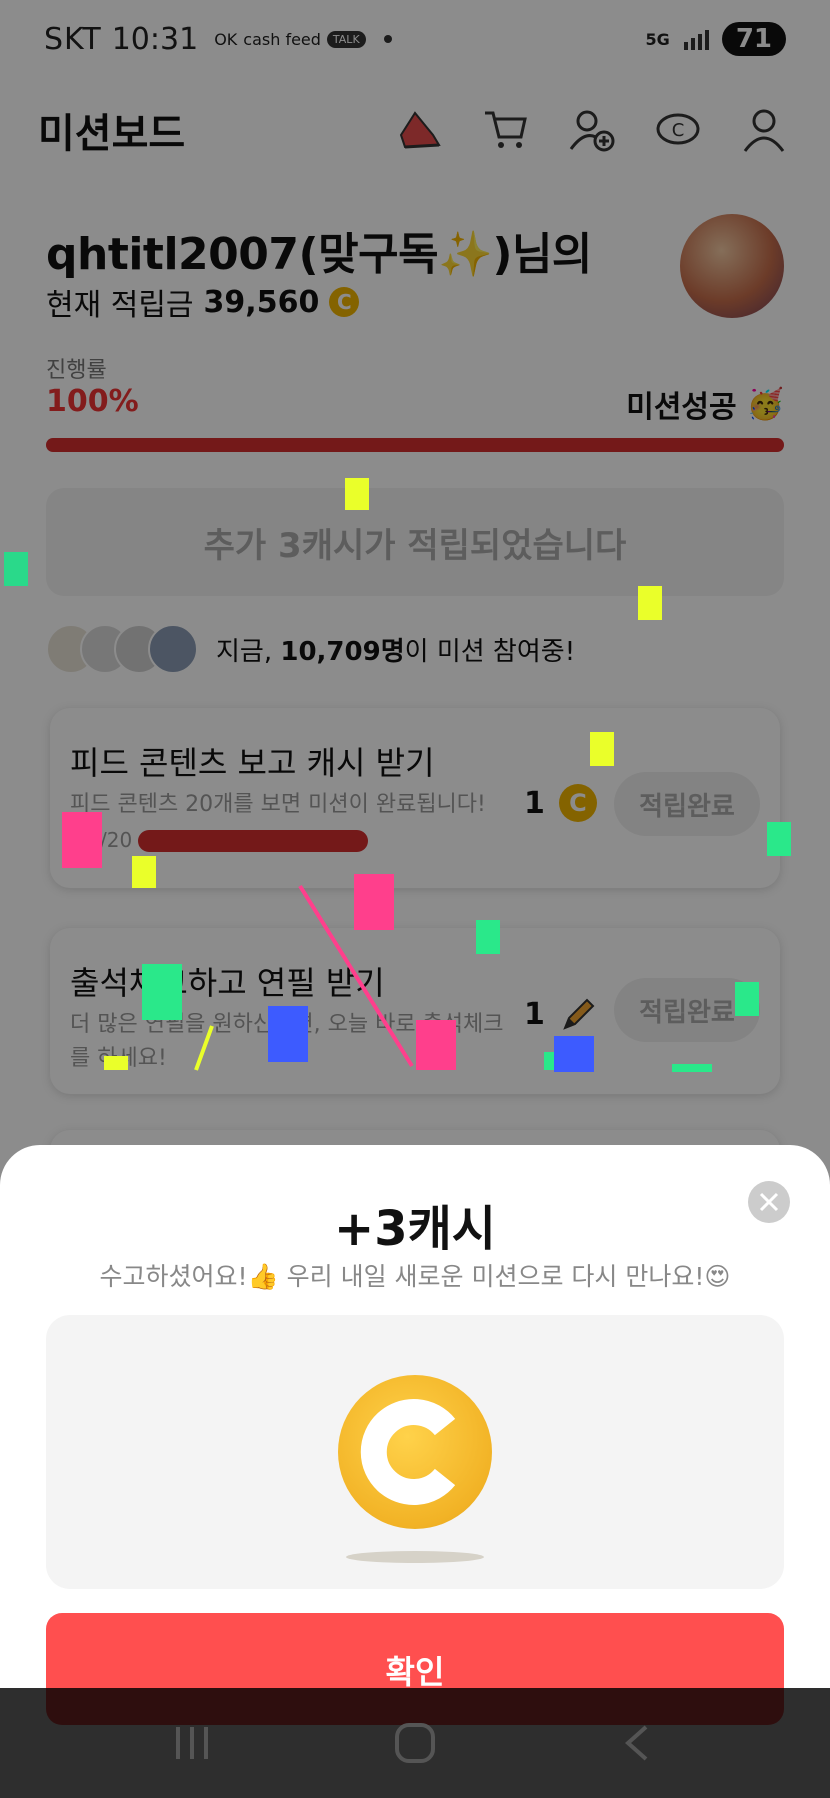  I want to click on recent-apps-button, so click(192, 1743).